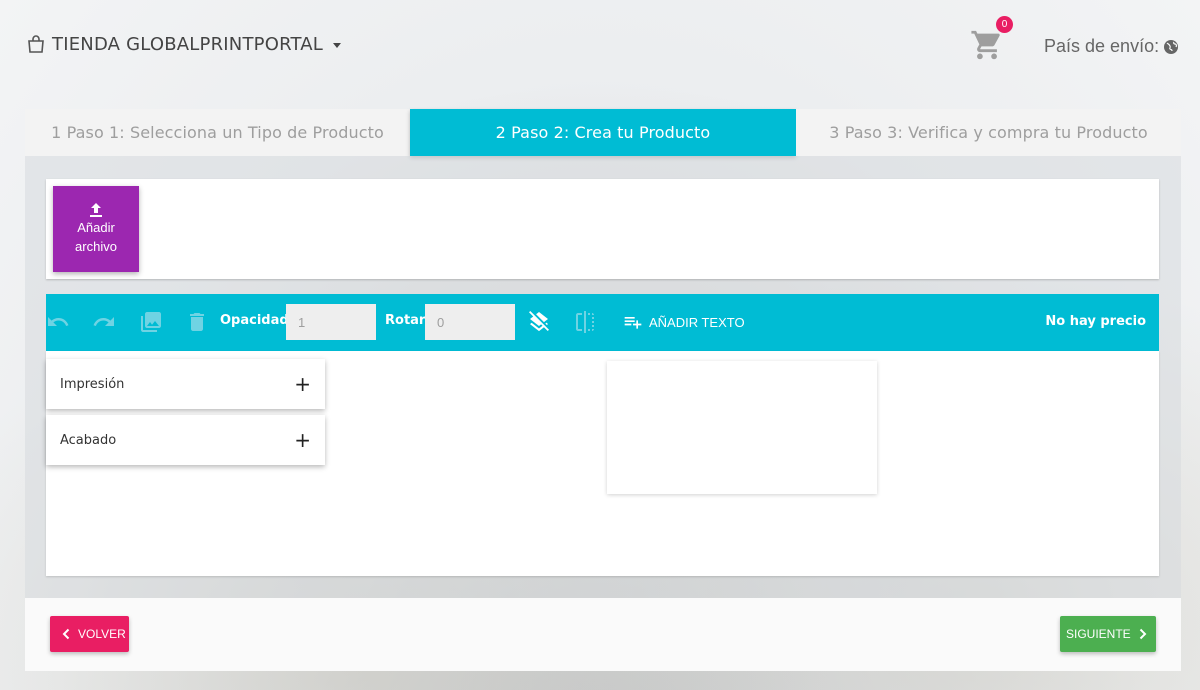 The width and height of the screenshot is (1200, 690). What do you see at coordinates (1098, 634) in the screenshot?
I see `next-button-label: SIGUIENTE` at bounding box center [1098, 634].